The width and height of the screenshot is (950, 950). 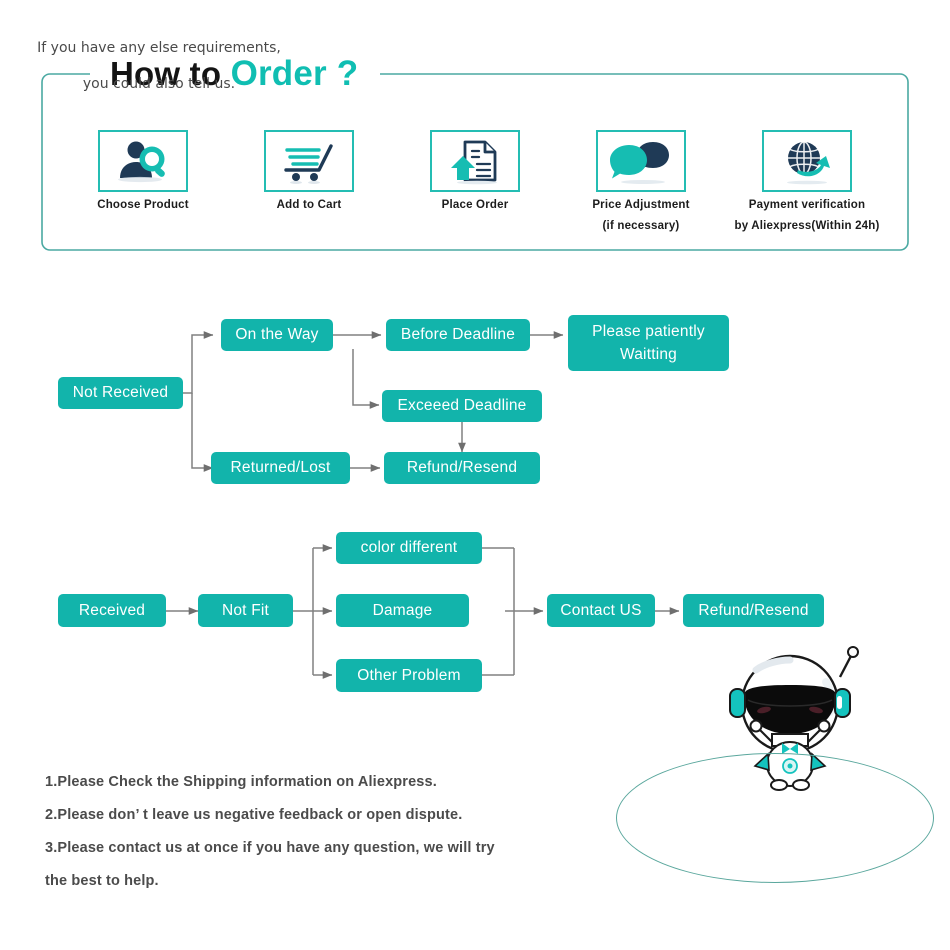 I want to click on please-waiting-line1: Please patiently, so click(x=648, y=331).